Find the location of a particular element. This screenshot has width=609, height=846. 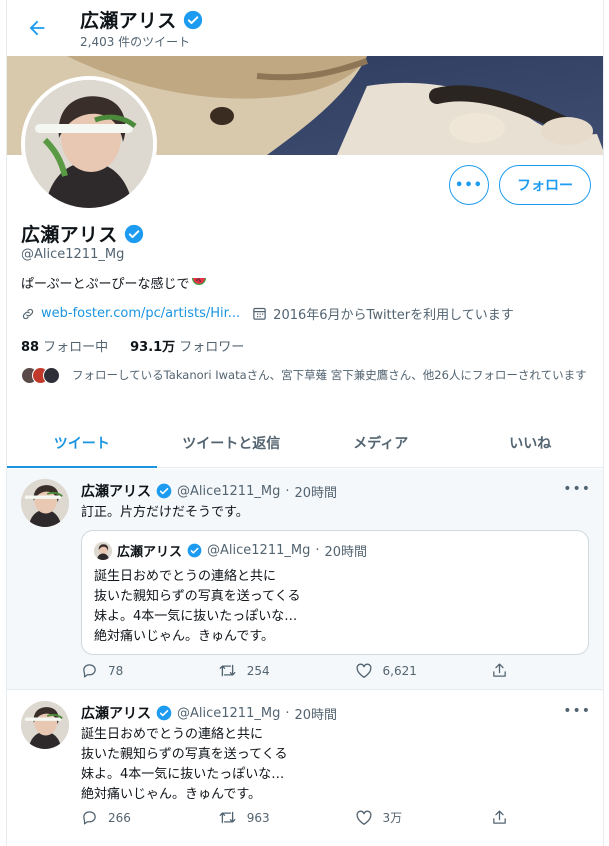

reply-count: 78 is located at coordinates (116, 670).